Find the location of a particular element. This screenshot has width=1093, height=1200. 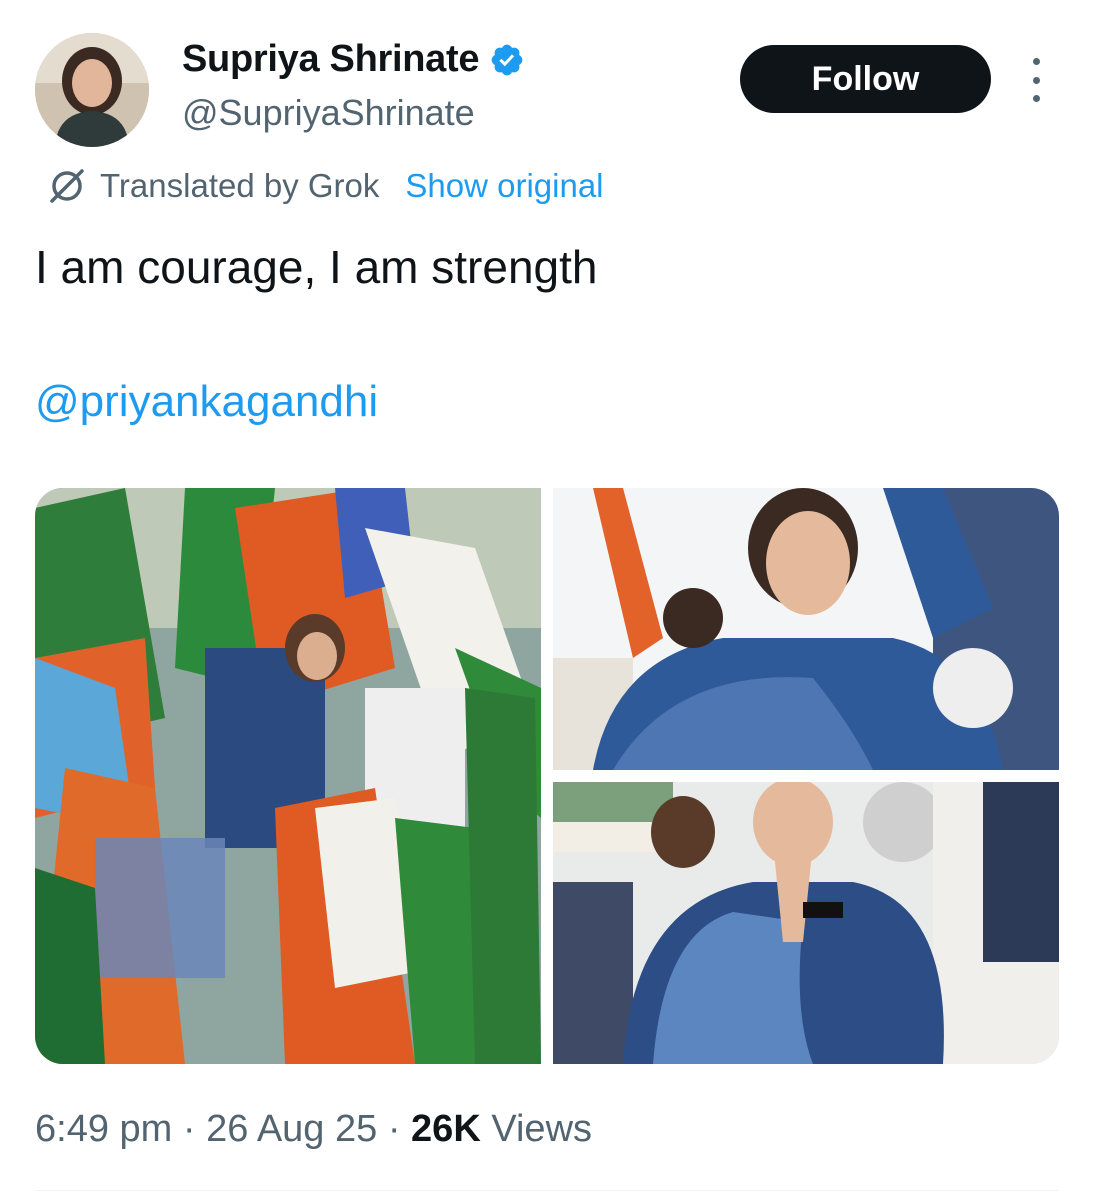

author-display-name-row: Supriya Shrinate is located at coordinates (353, 59).